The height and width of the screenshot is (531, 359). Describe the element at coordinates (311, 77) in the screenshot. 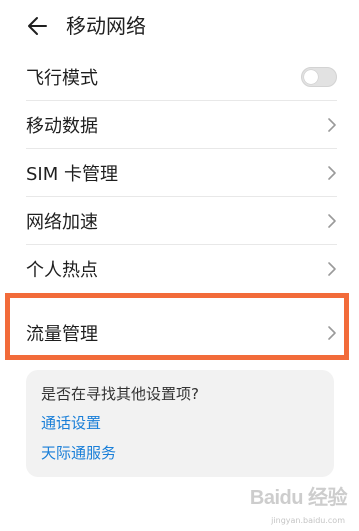

I see `toggle-knob` at that location.